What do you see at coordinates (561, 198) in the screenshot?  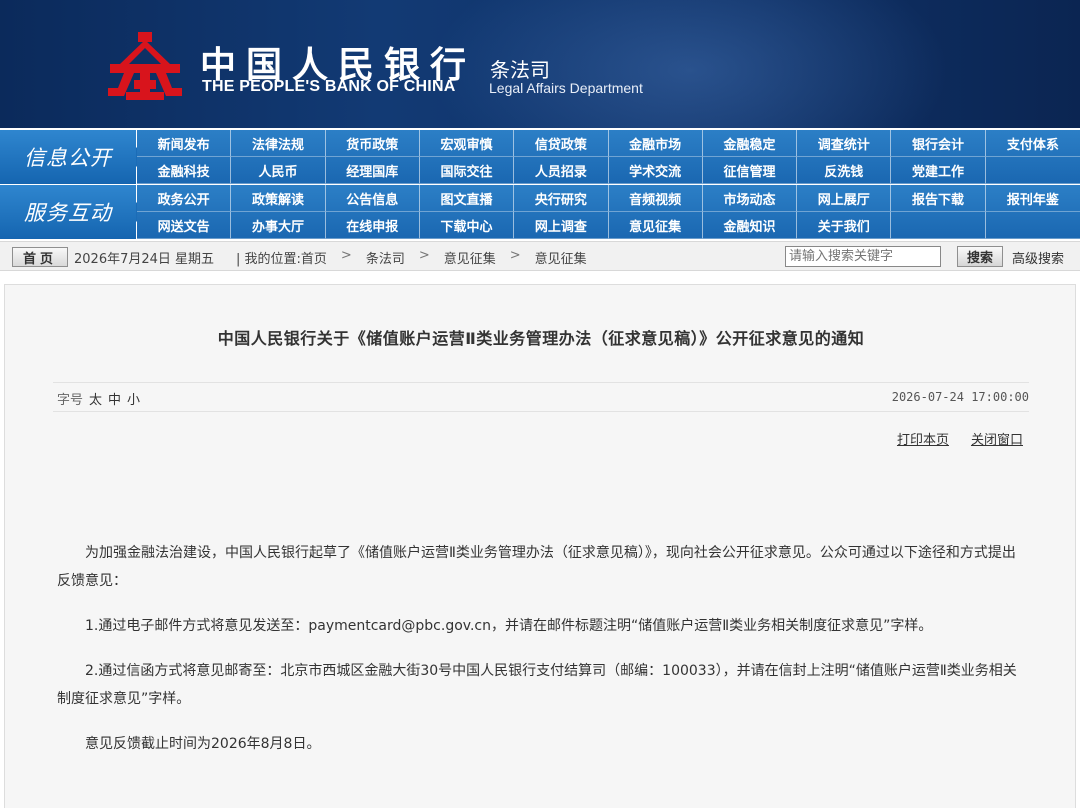 I see `nav-item-row2-4: 央行研究` at bounding box center [561, 198].